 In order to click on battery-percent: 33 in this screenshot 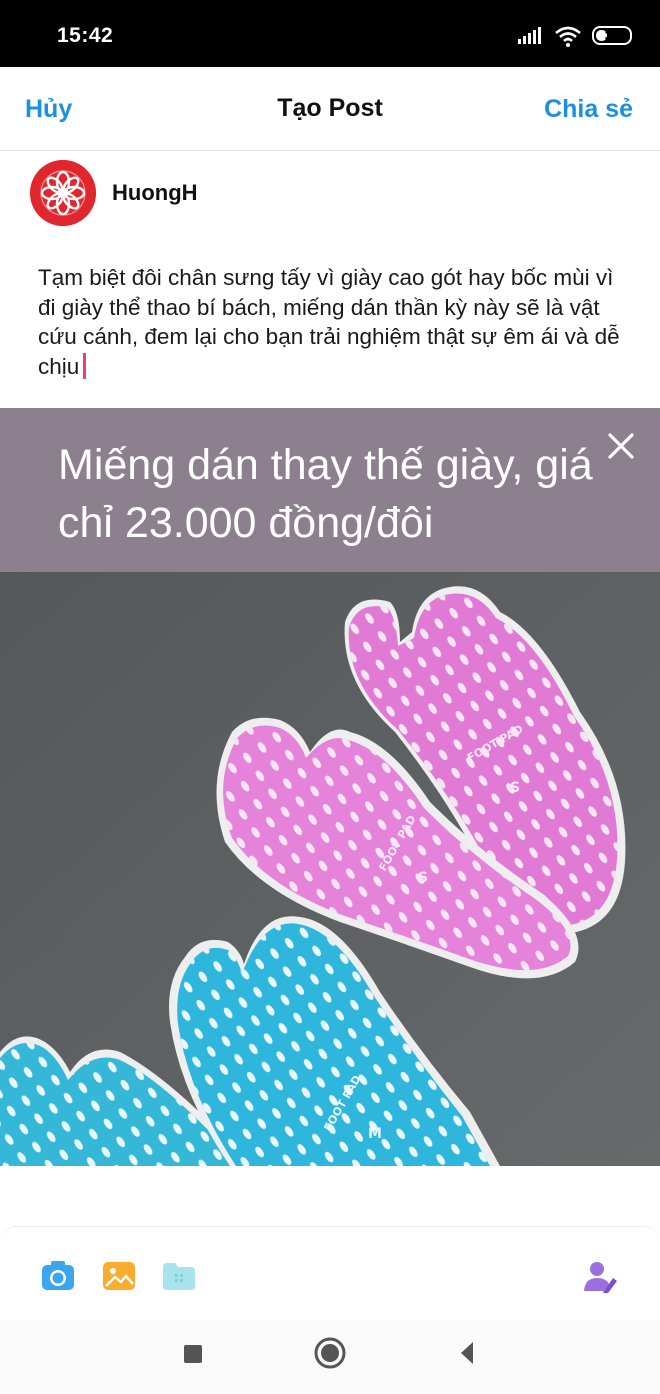, I will do `click(612, 35)`.